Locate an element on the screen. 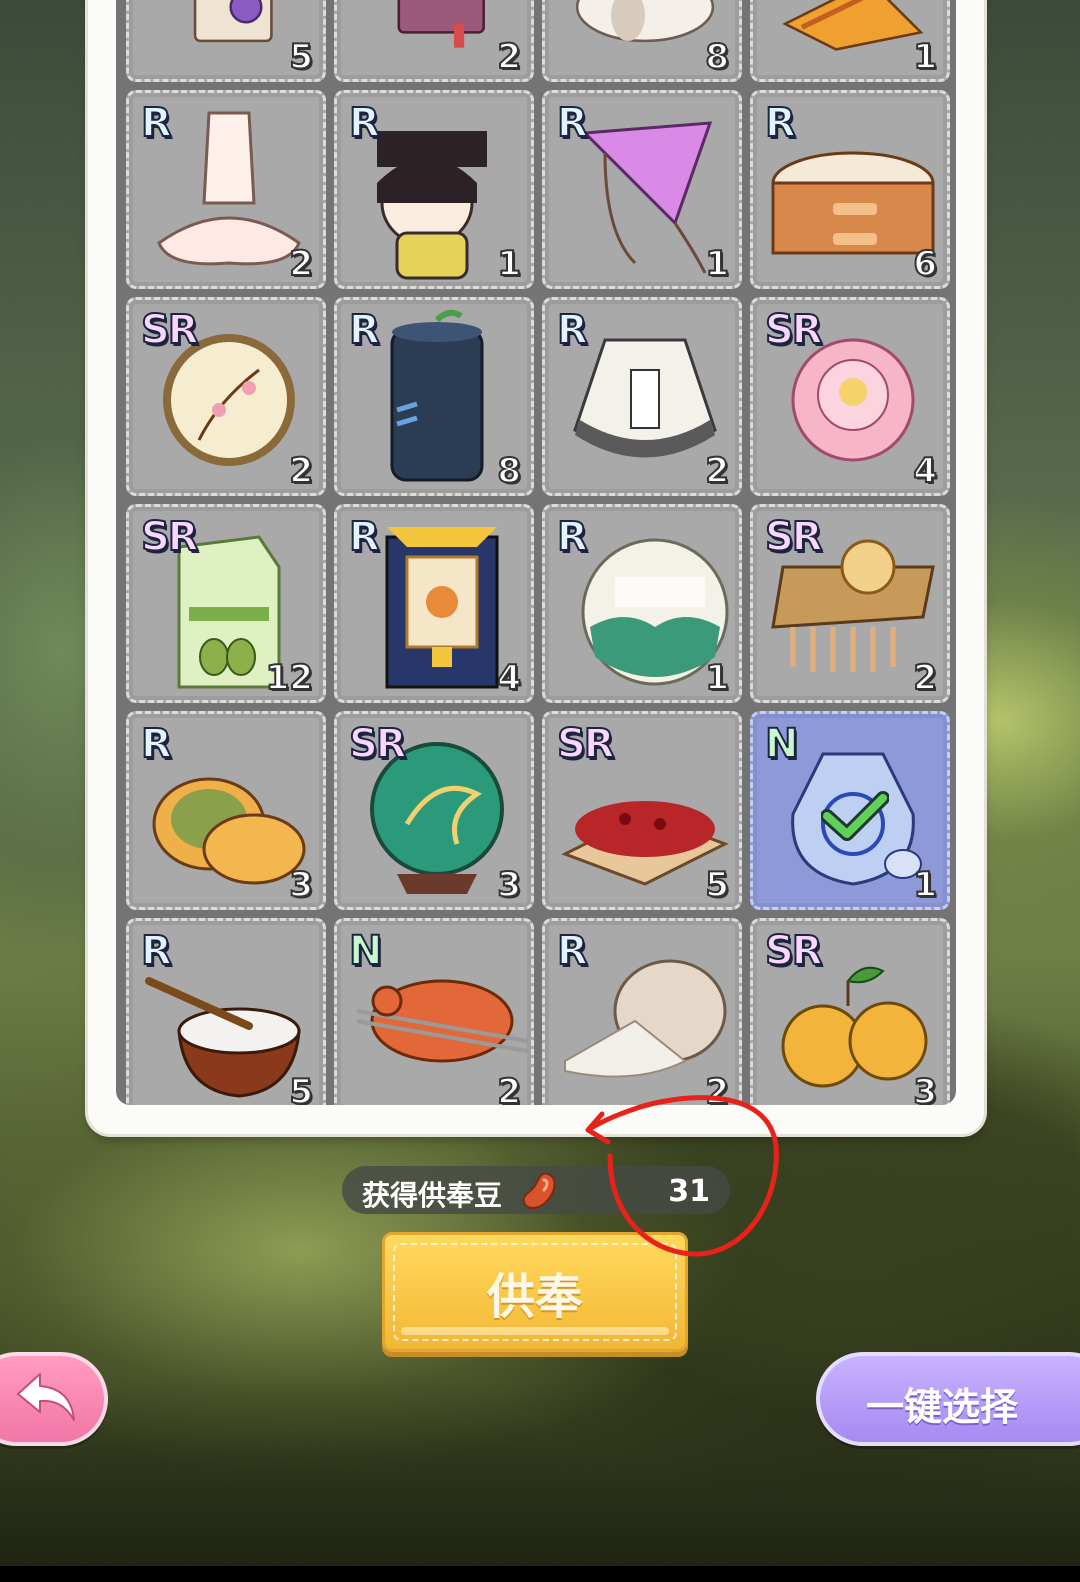 The width and height of the screenshot is (1080, 1582). inventory-item: R3 is located at coordinates (226, 810).